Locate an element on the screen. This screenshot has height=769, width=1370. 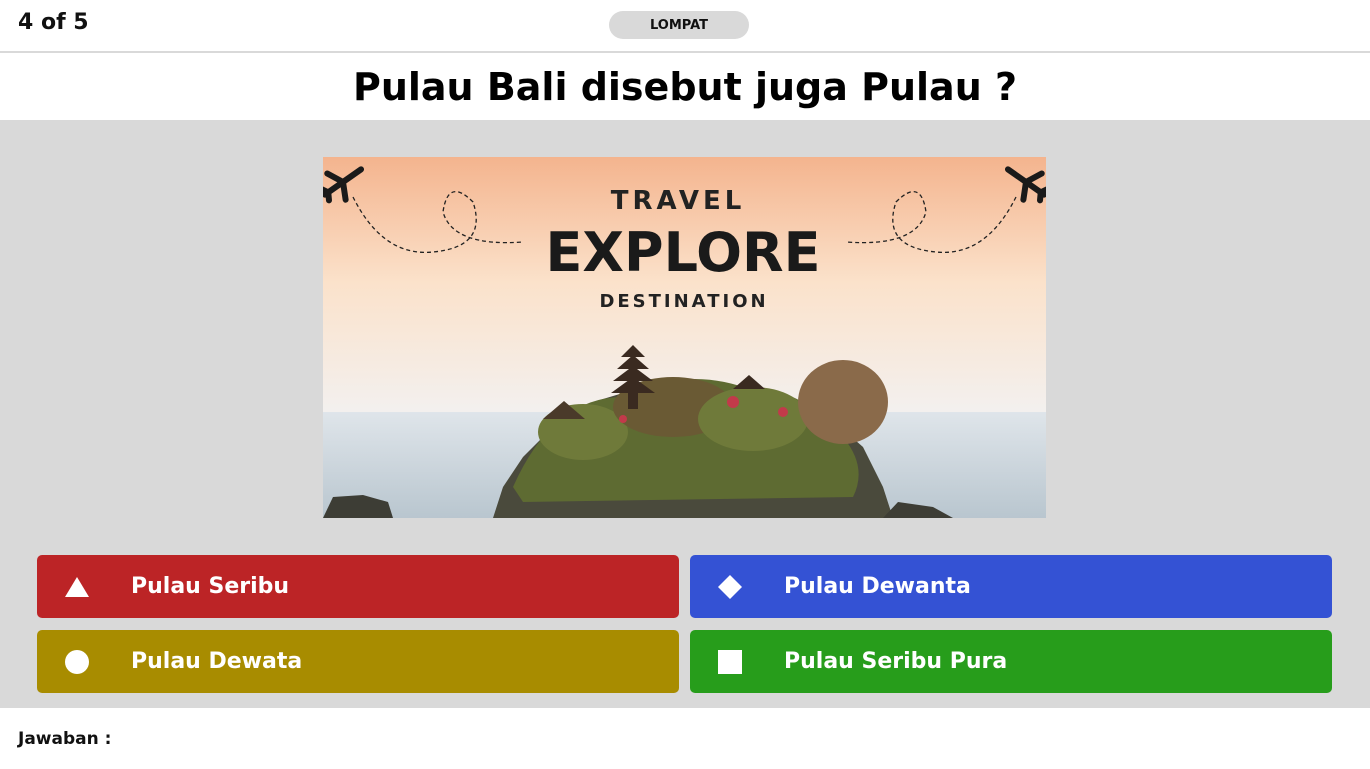
diamond-icon is located at coordinates (730, 587).